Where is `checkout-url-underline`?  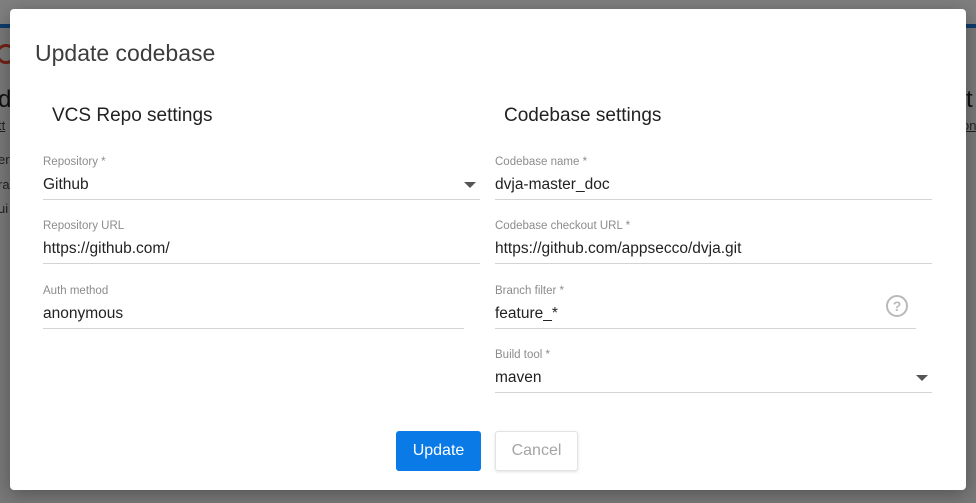
checkout-url-underline is located at coordinates (713, 263).